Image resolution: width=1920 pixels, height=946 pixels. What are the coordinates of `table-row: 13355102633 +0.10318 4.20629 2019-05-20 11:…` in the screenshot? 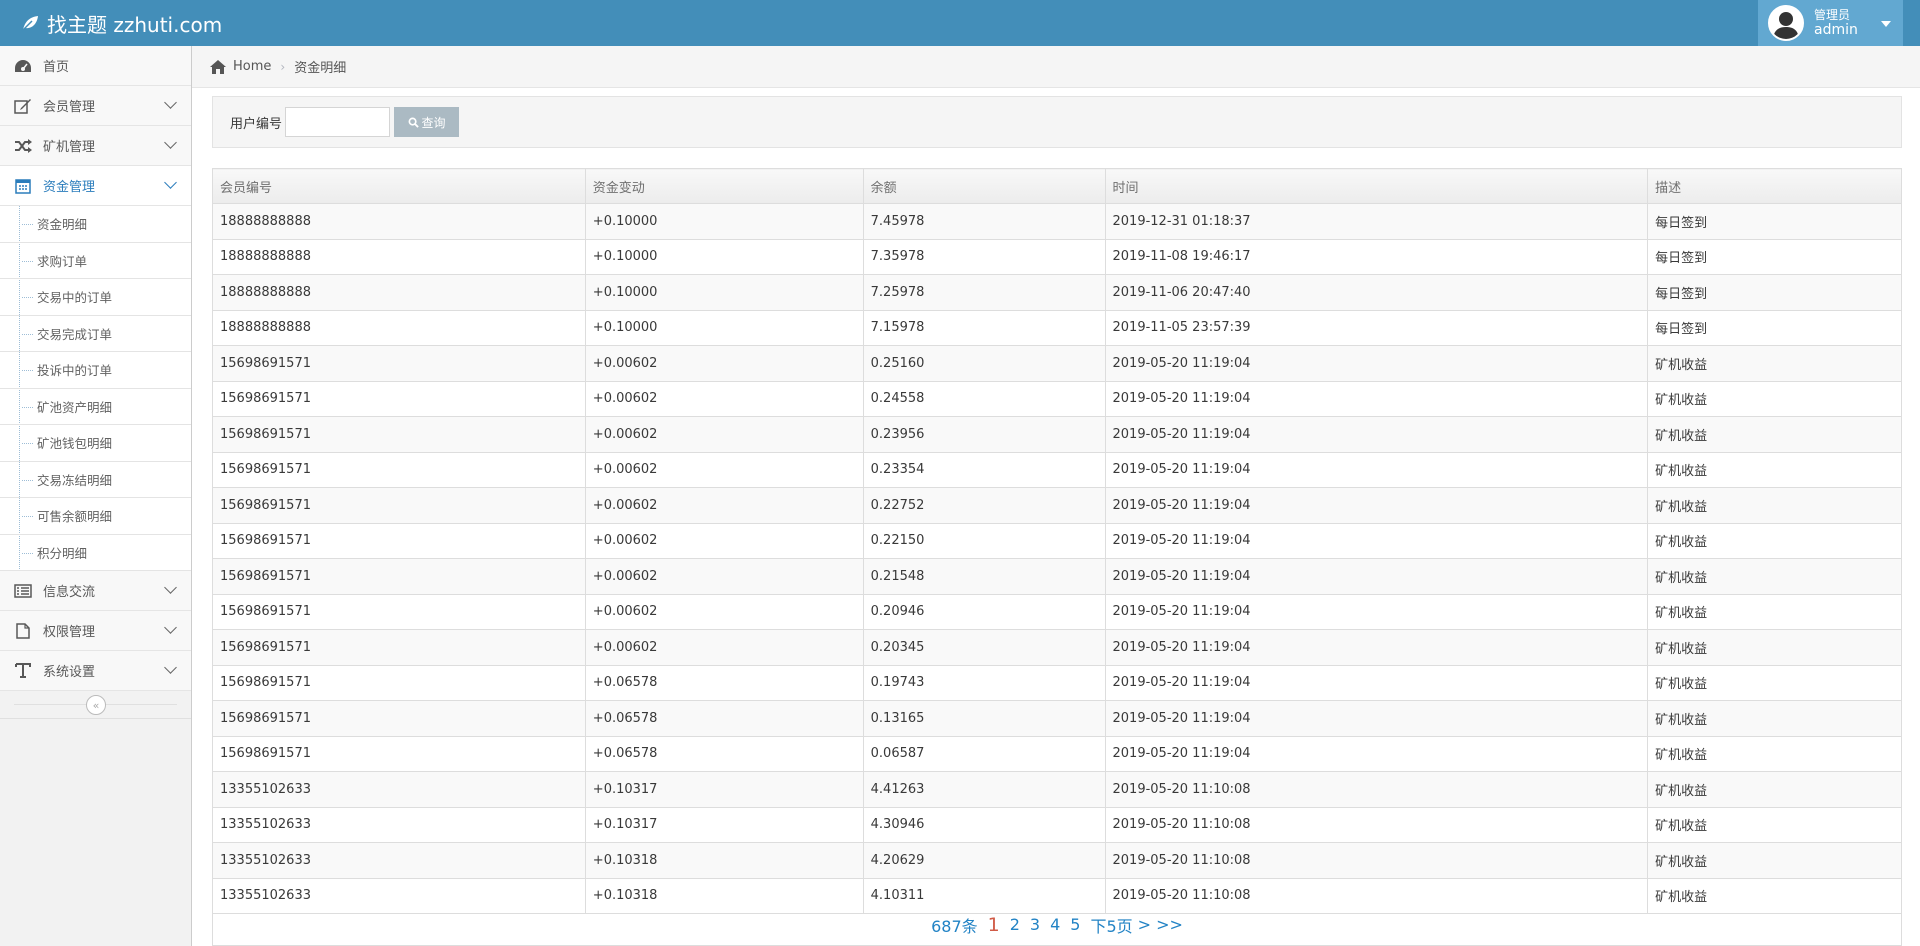 It's located at (1057, 860).